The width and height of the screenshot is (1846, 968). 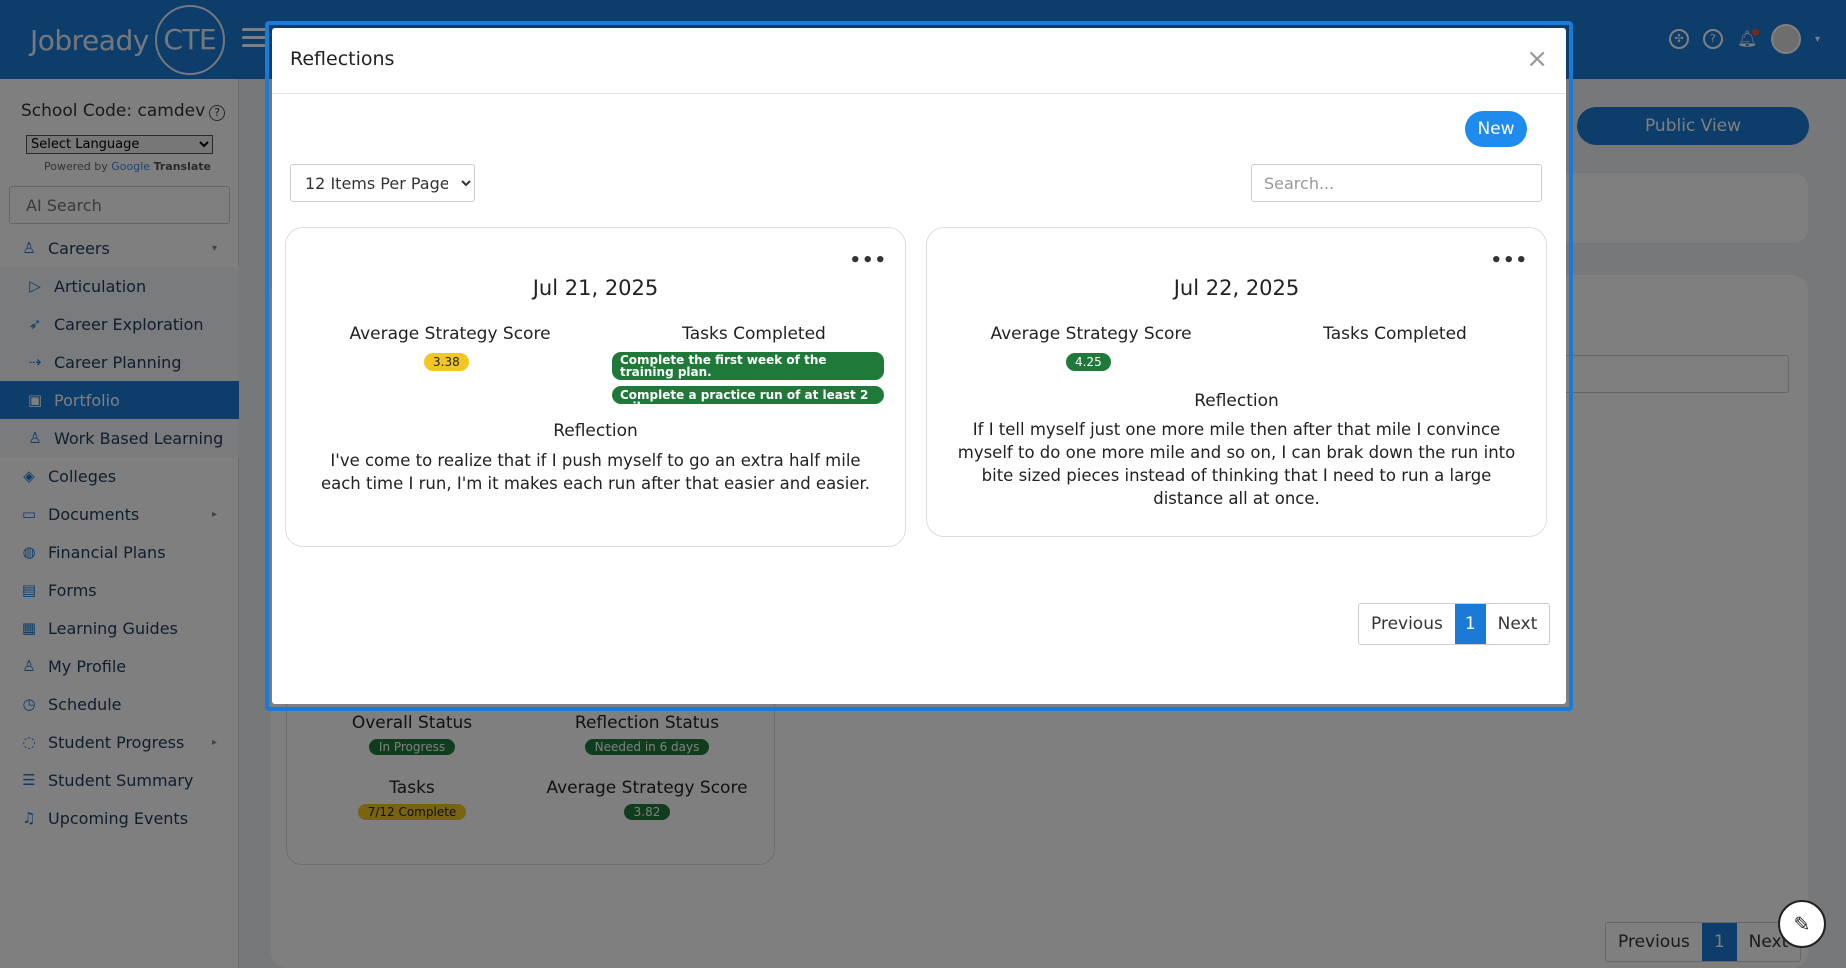 What do you see at coordinates (1537, 59) in the screenshot?
I see `close-icon: ×` at bounding box center [1537, 59].